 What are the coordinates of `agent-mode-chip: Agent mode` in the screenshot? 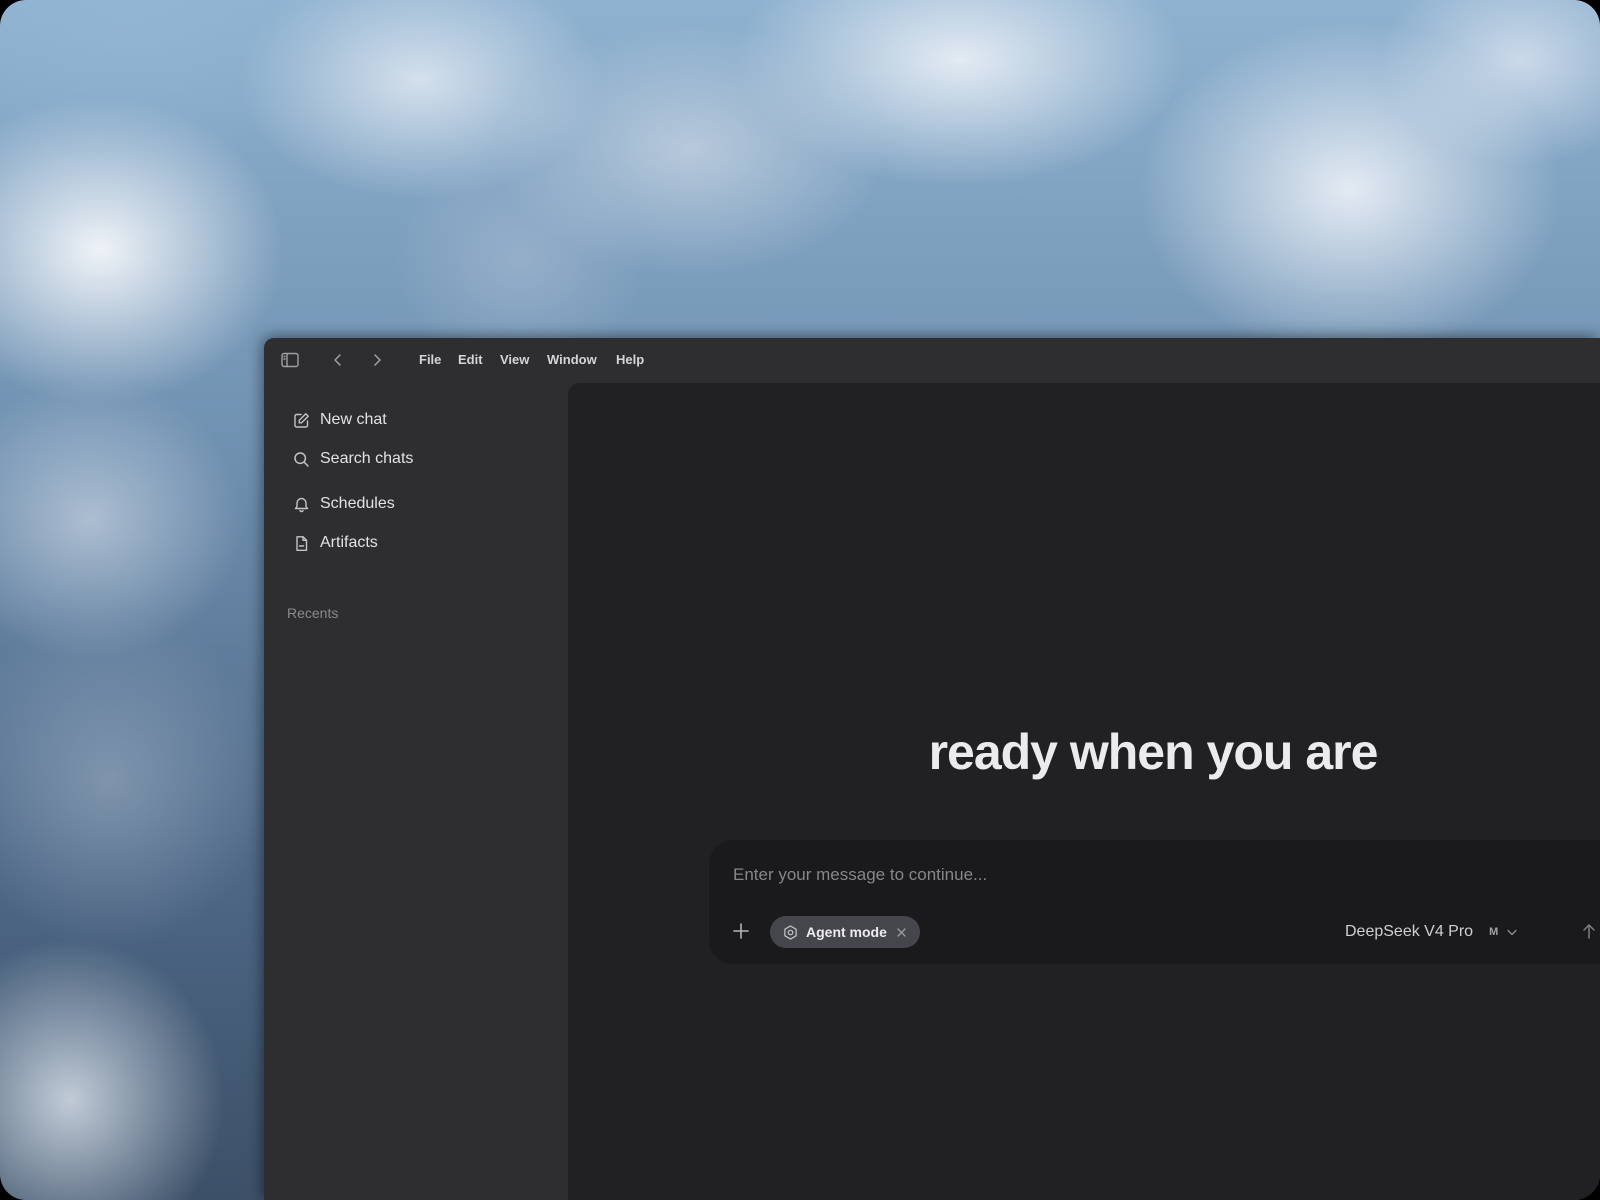 It's located at (845, 932).